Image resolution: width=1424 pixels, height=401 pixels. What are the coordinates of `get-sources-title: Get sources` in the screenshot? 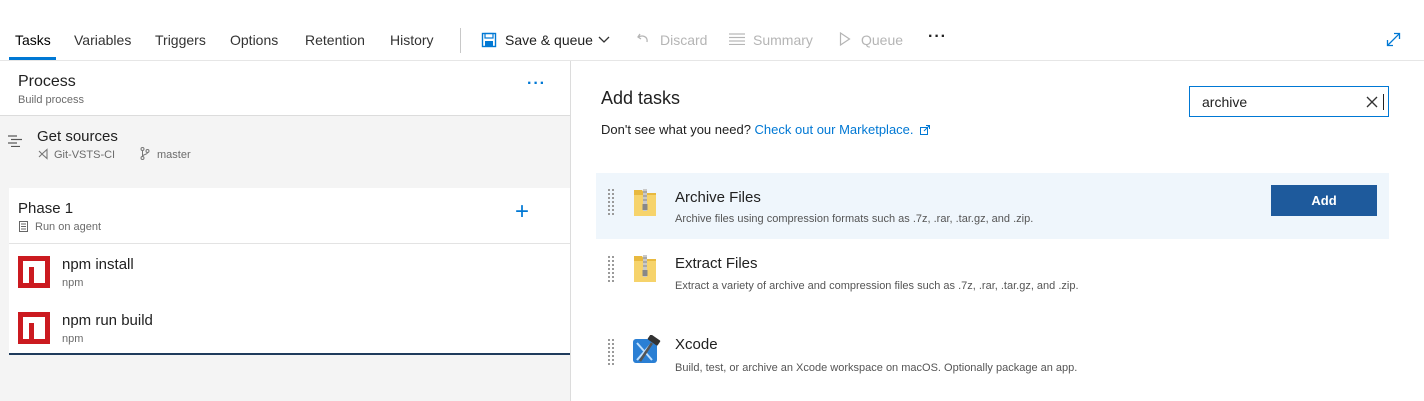 It's located at (77, 136).